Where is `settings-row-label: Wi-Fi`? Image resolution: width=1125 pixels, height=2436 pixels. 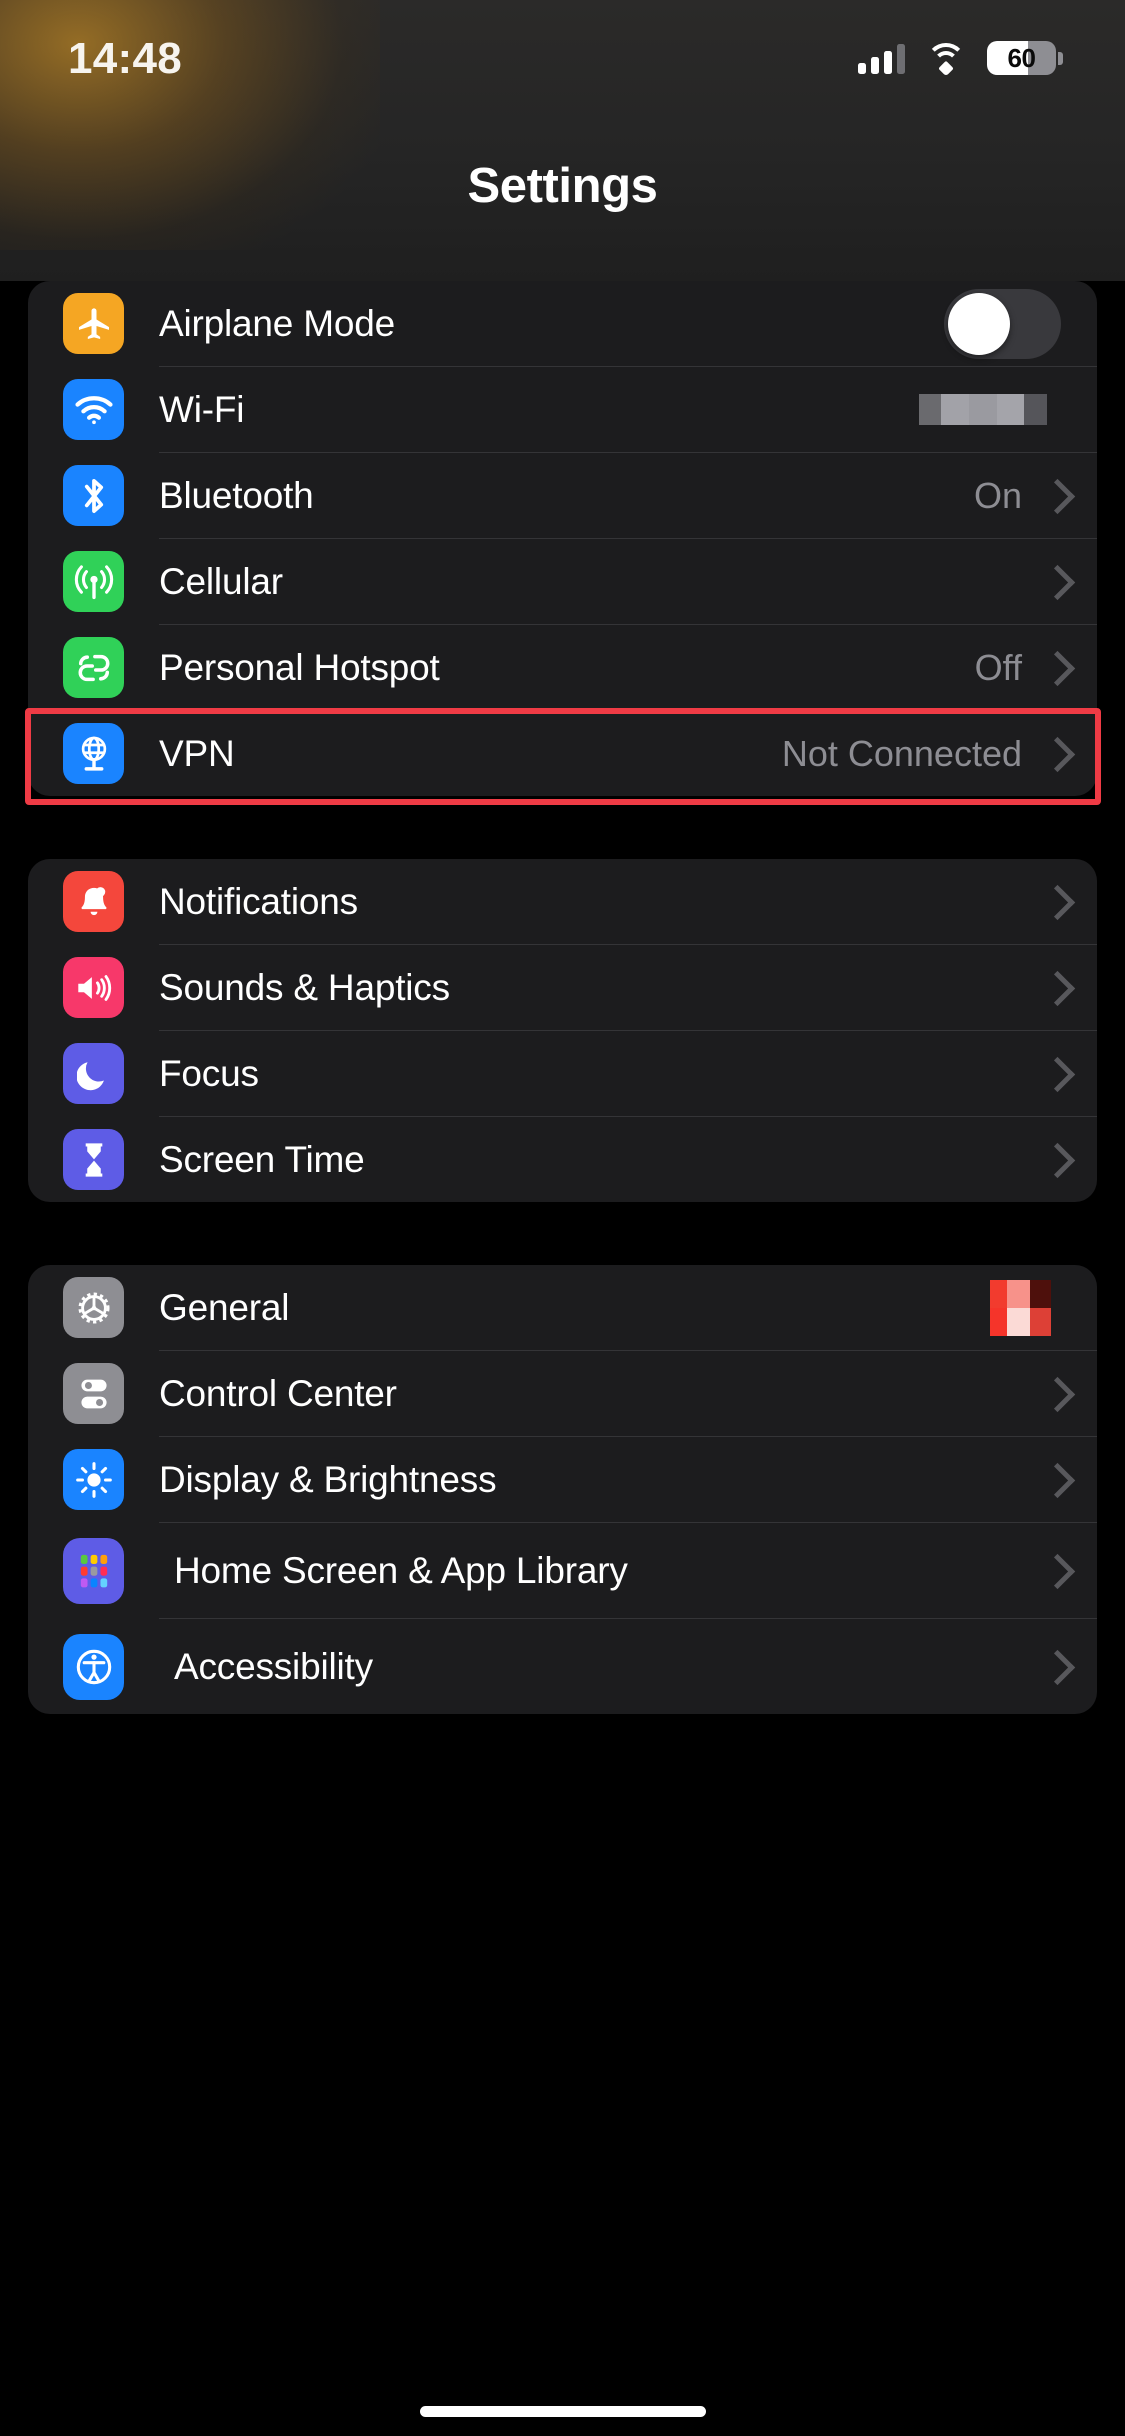 settings-row-label: Wi-Fi is located at coordinates (202, 409).